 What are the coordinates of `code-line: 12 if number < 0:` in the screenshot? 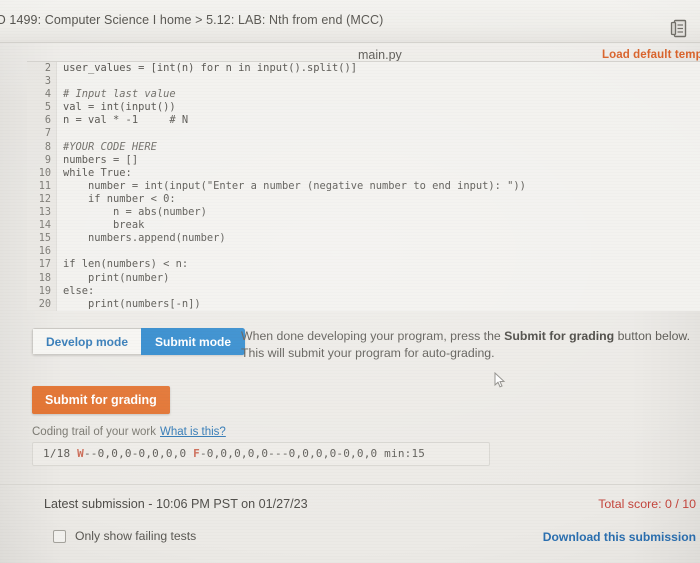 It's located at (363, 199).